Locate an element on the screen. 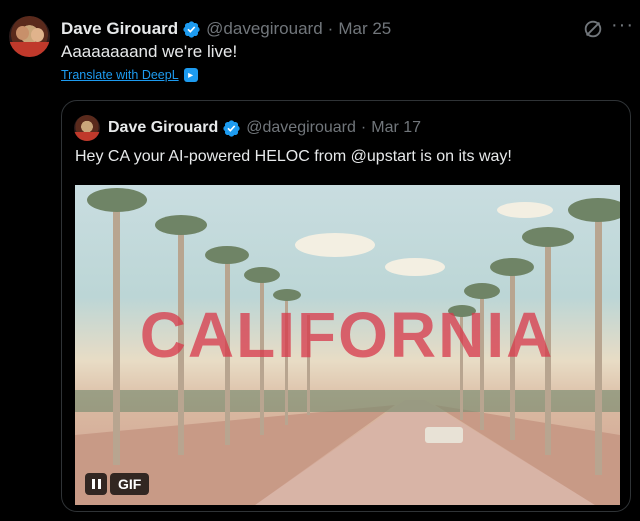 This screenshot has height=521, width=640. california-overlay-text: CALIFORNIA is located at coordinates (347, 335).